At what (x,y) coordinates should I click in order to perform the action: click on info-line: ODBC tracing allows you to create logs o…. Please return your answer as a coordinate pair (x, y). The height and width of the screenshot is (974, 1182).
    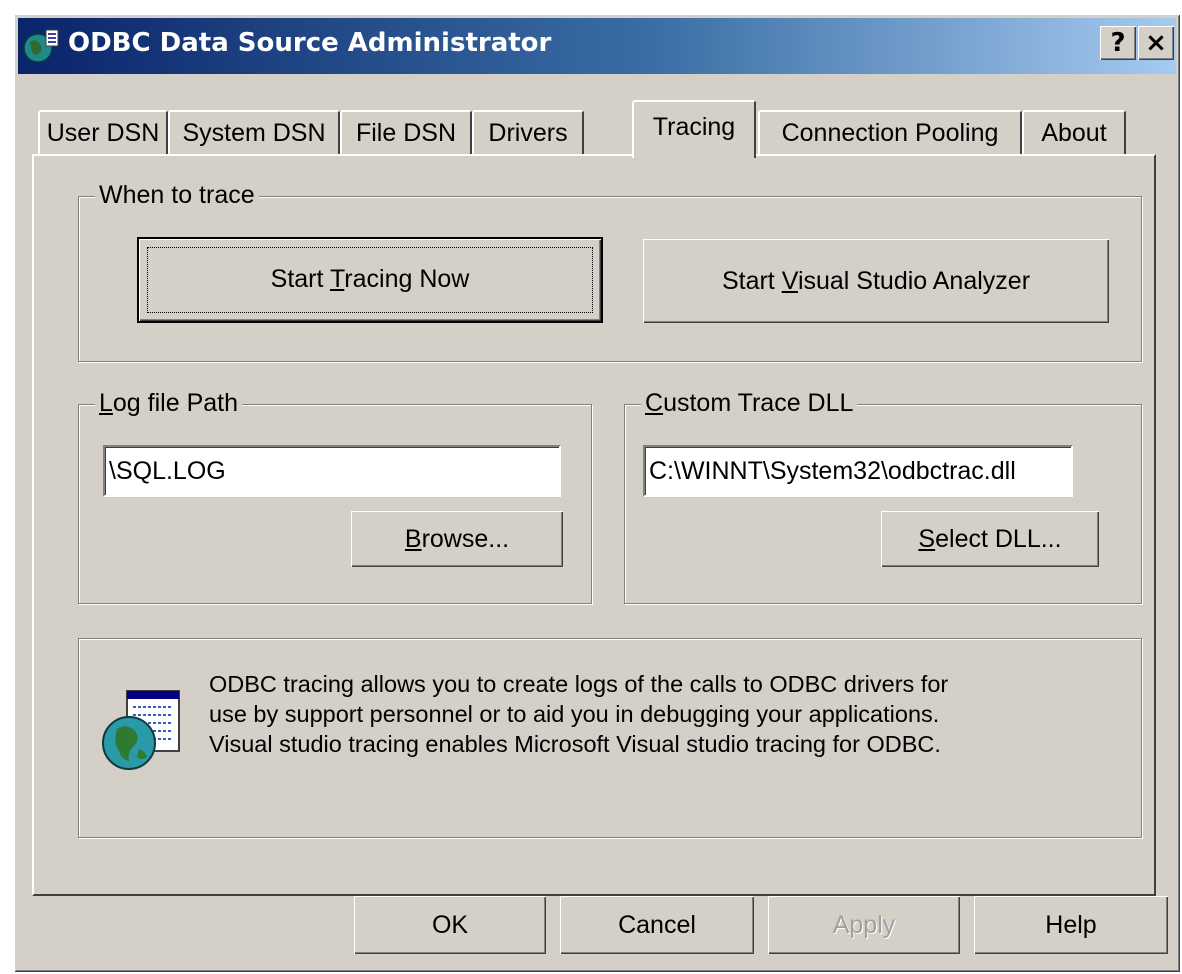
    Looking at the image, I should click on (579, 684).